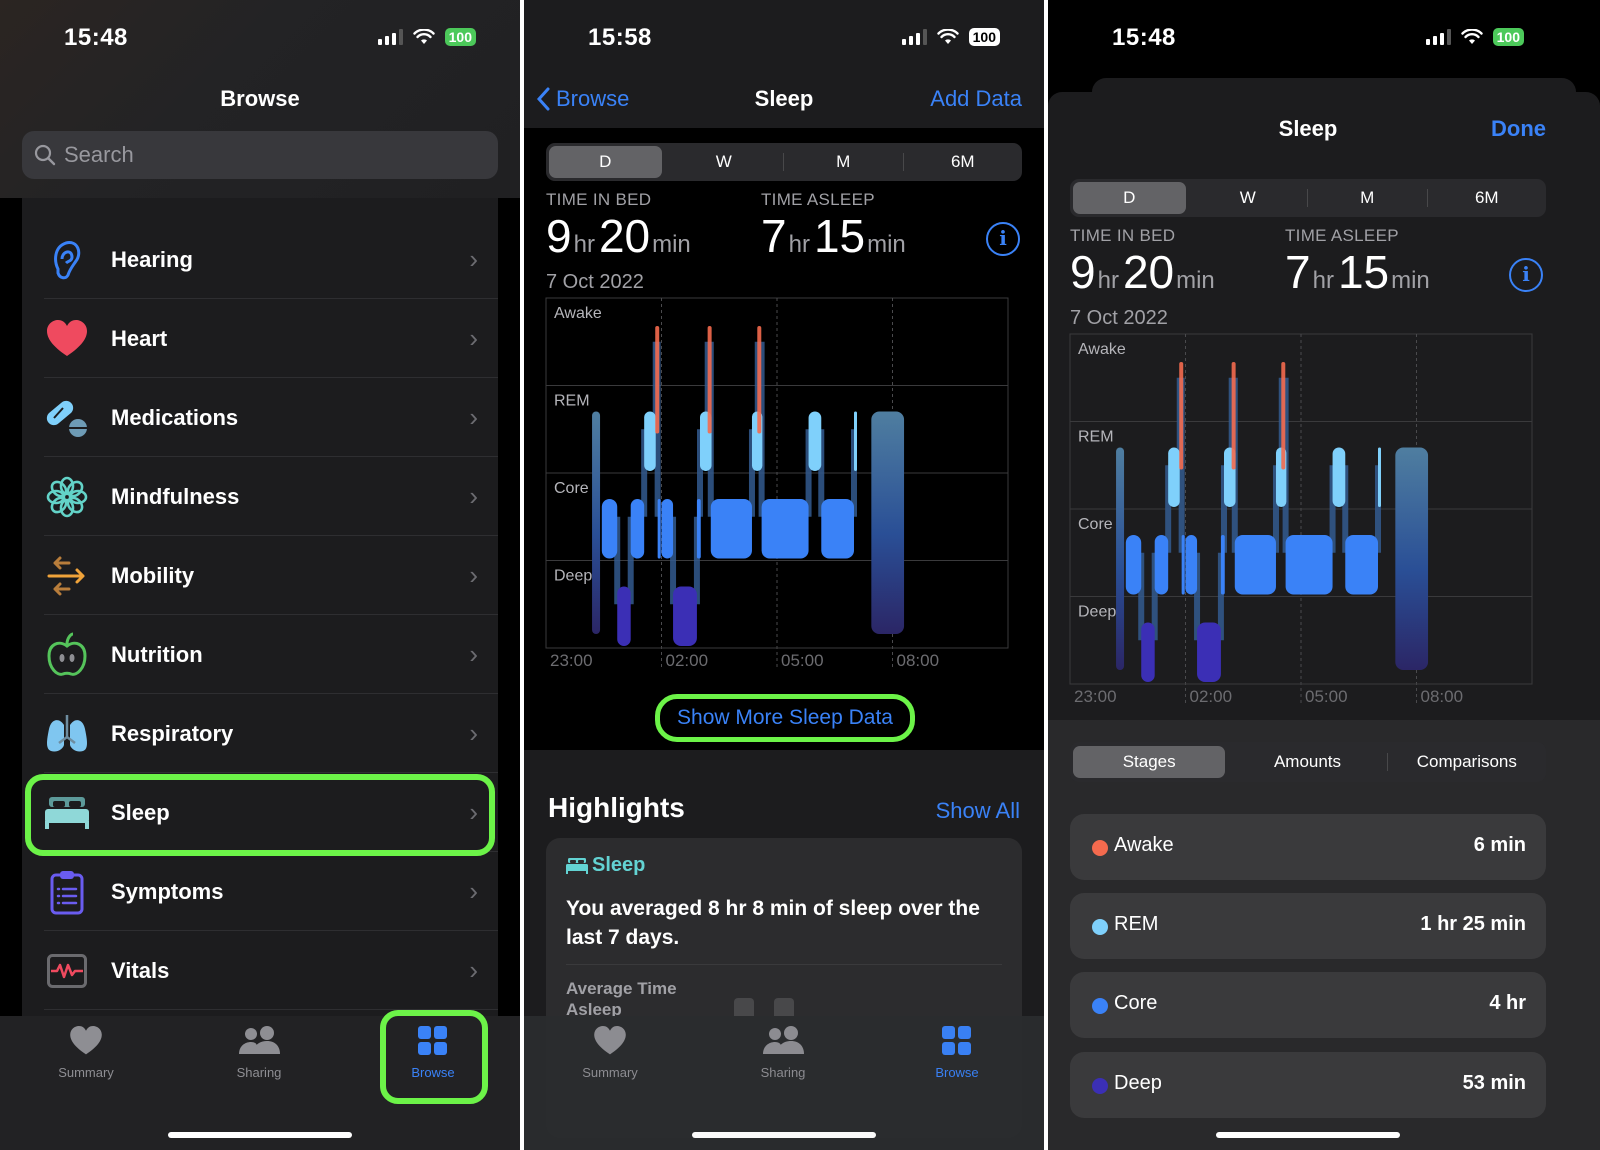 This screenshot has height=1150, width=1600. Describe the element at coordinates (596, 522) in the screenshot. I see `in-bed-start` at that location.